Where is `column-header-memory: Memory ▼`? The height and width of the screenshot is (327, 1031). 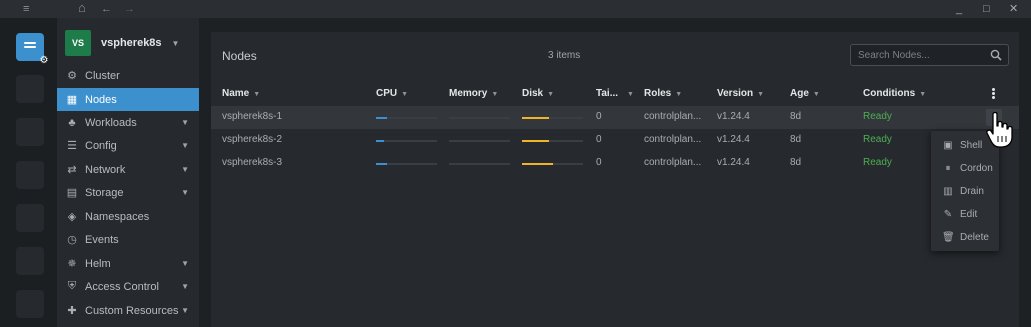
column-header-memory: Memory ▼ is located at coordinates (473, 93).